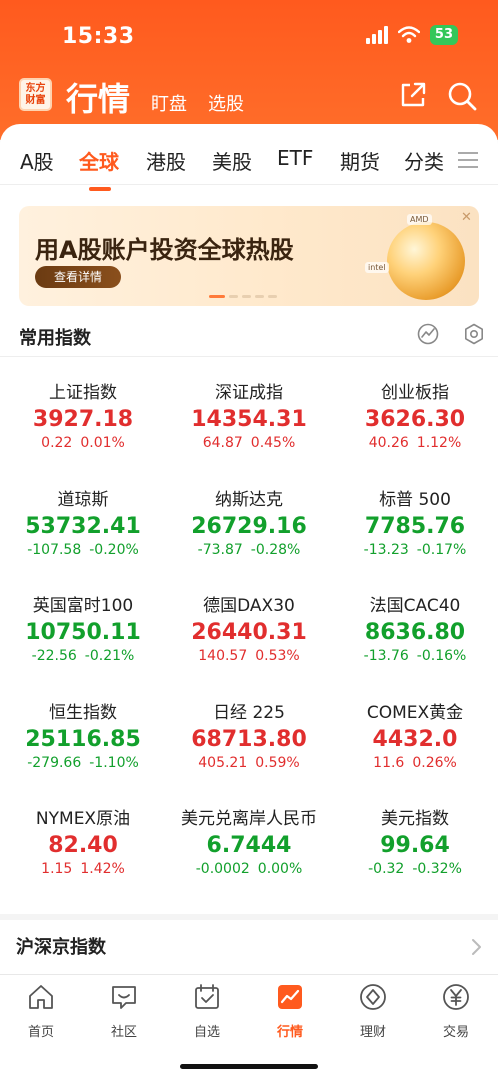  I want to click on index-name: 英国富时100, so click(83, 606).